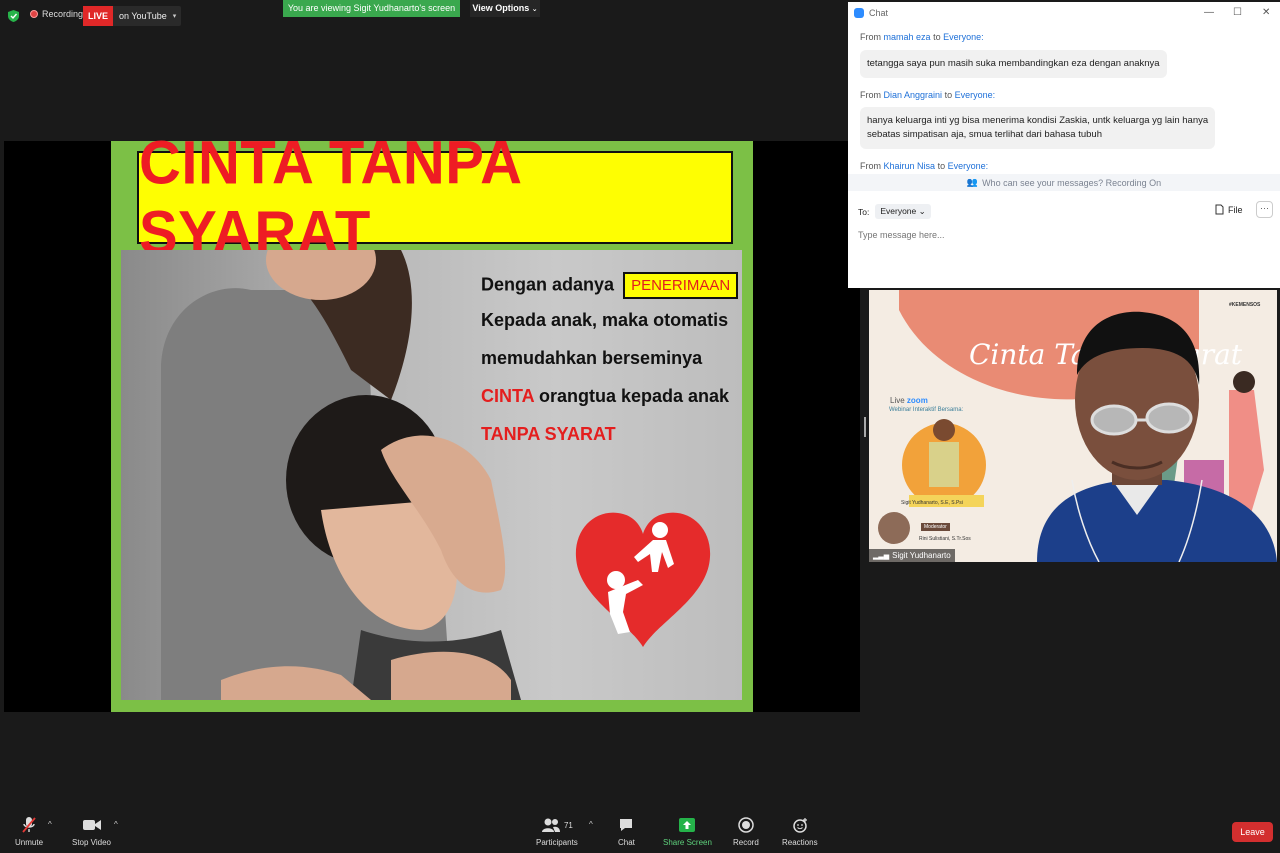  What do you see at coordinates (34, 14) in the screenshot?
I see `record-dot-icon` at bounding box center [34, 14].